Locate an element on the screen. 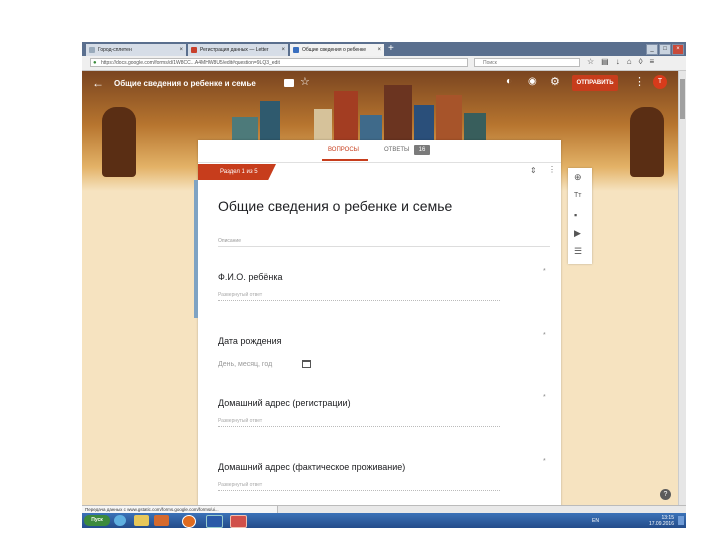 Image resolution: width=720 pixels, height=540 pixels. section-title: Общие сведения о ребенке и семье is located at coordinates (335, 206).